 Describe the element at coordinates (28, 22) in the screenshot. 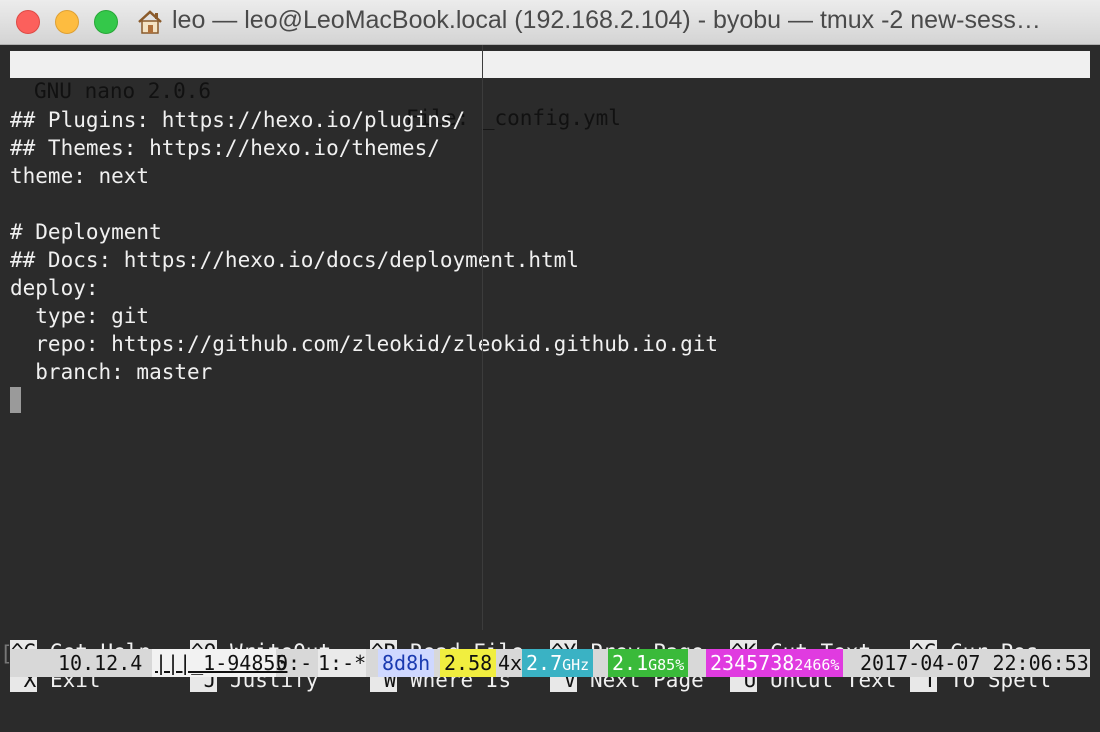

I see `close-window-button` at that location.